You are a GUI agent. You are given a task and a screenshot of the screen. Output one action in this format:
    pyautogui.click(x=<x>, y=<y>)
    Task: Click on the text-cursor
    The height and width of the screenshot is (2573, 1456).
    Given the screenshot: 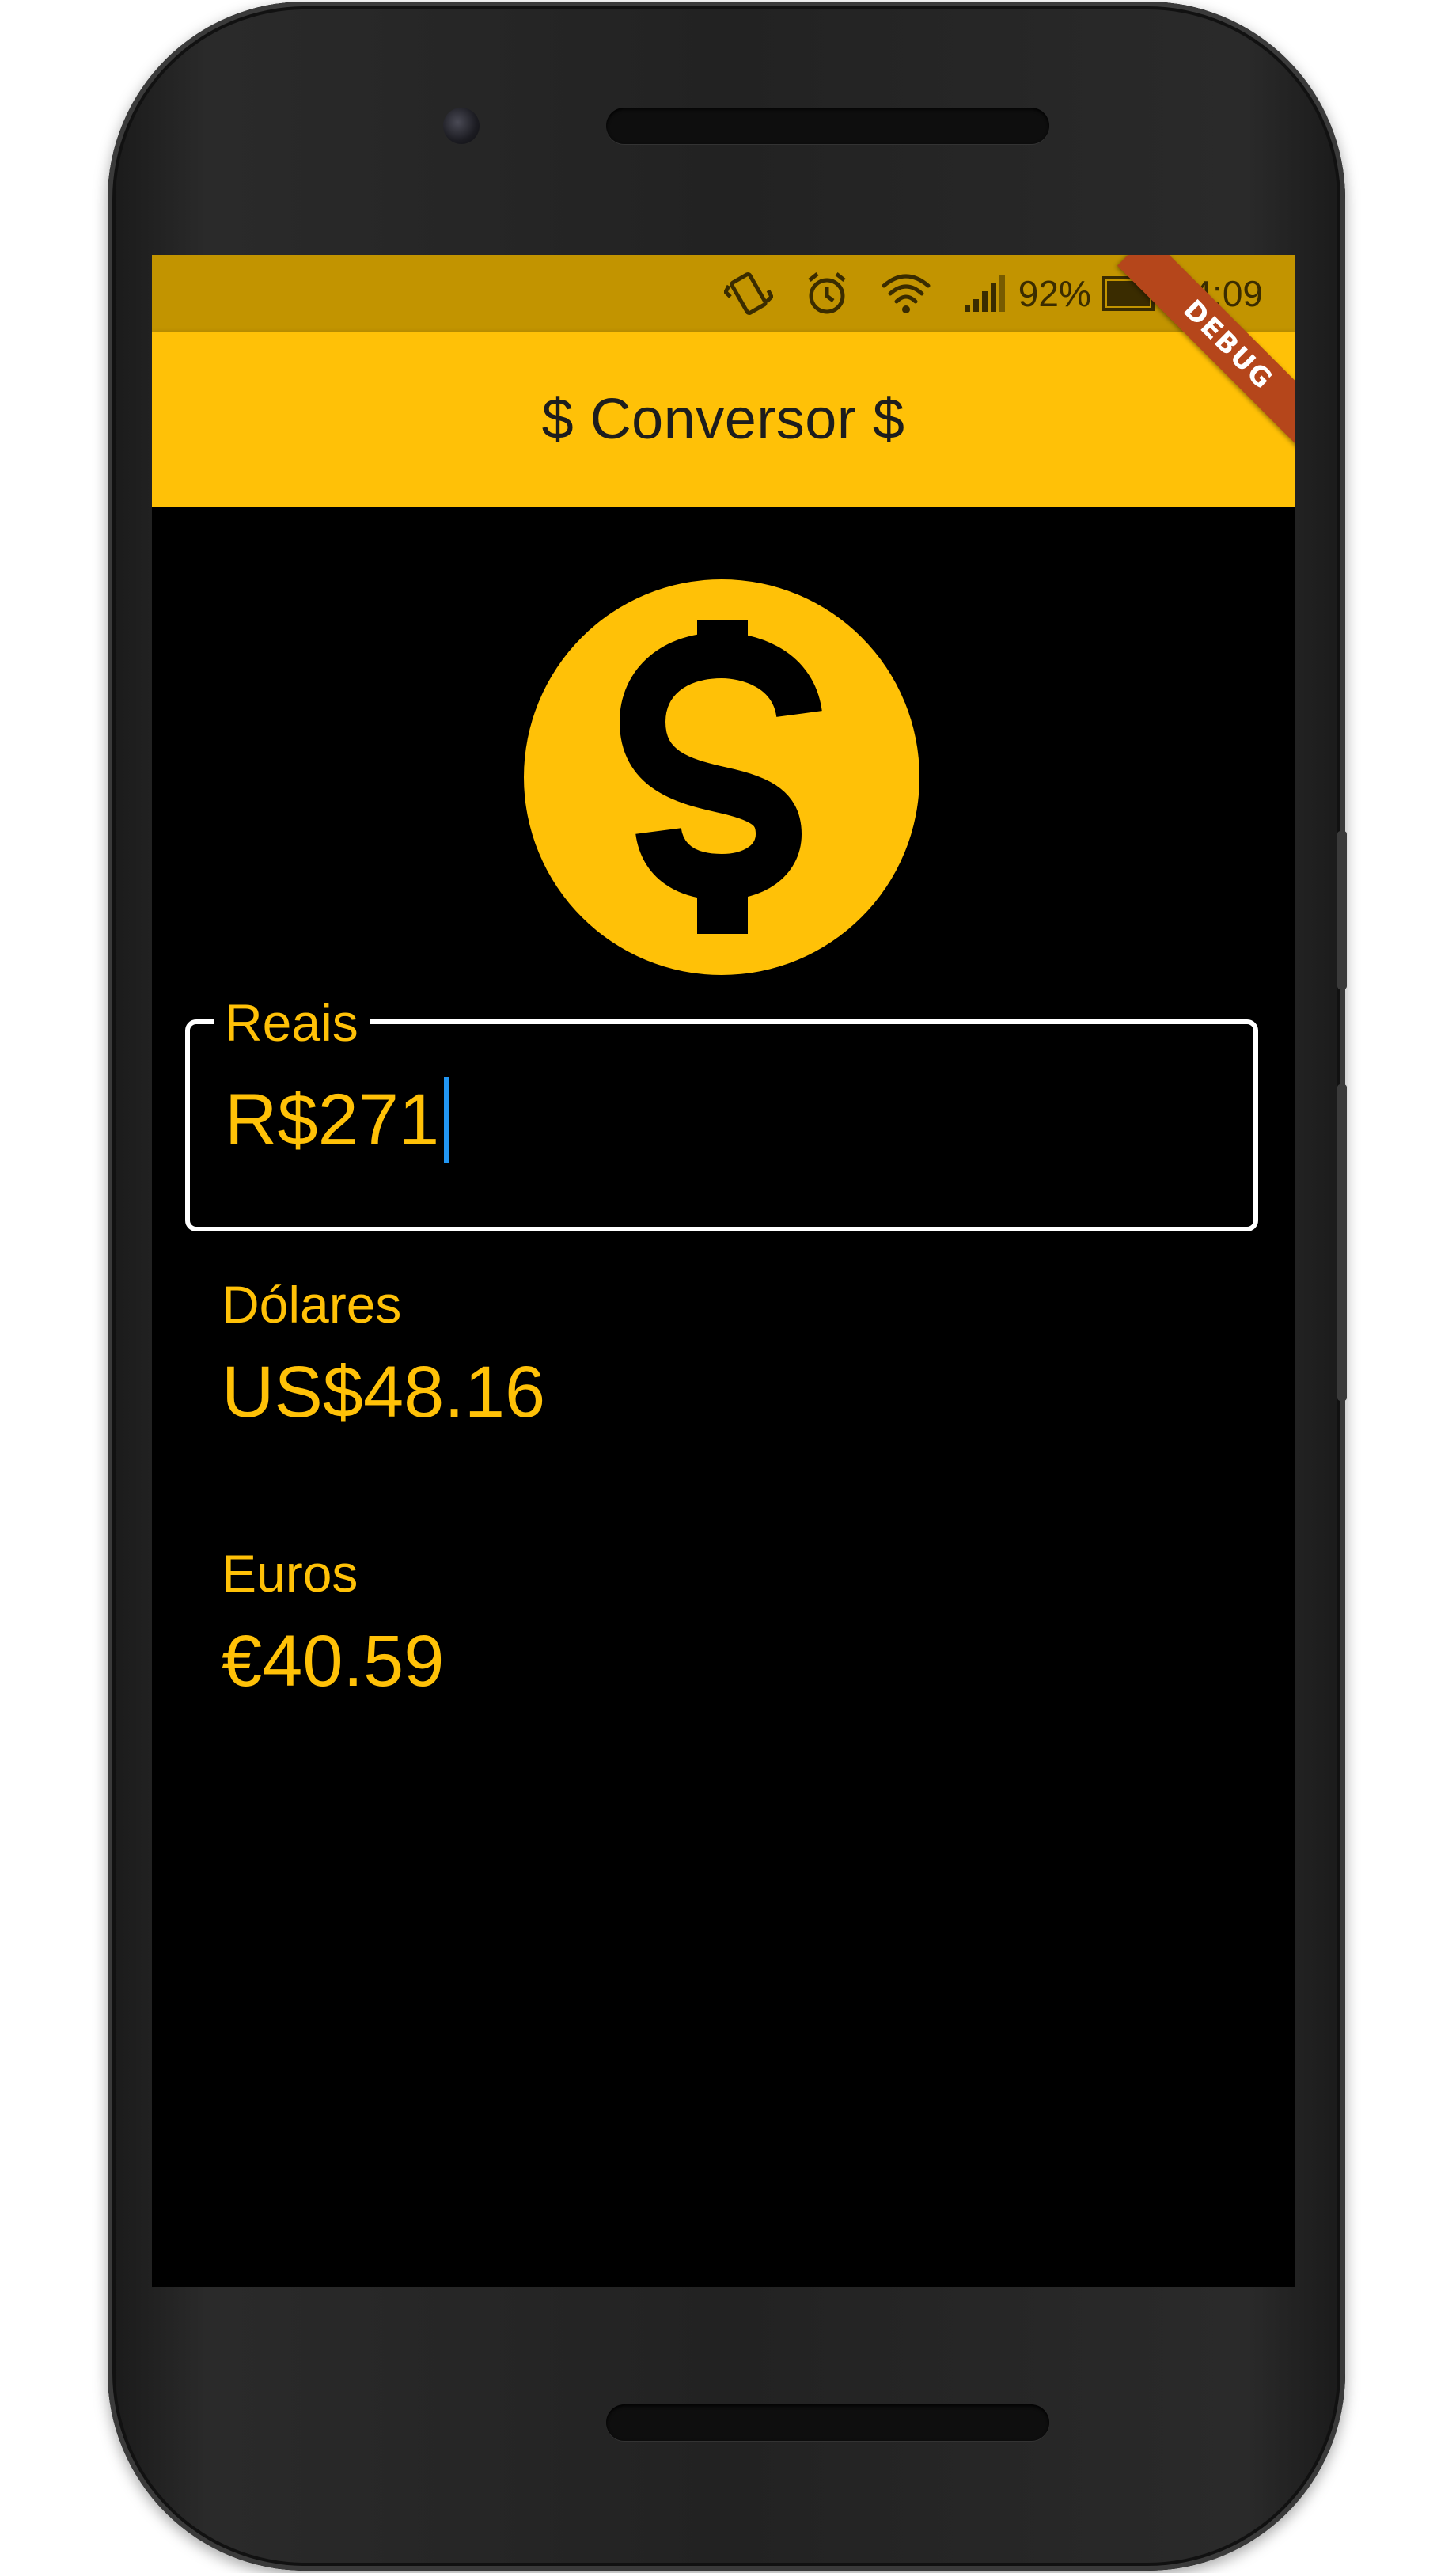 What is the action you would take?
    pyautogui.click(x=446, y=1120)
    